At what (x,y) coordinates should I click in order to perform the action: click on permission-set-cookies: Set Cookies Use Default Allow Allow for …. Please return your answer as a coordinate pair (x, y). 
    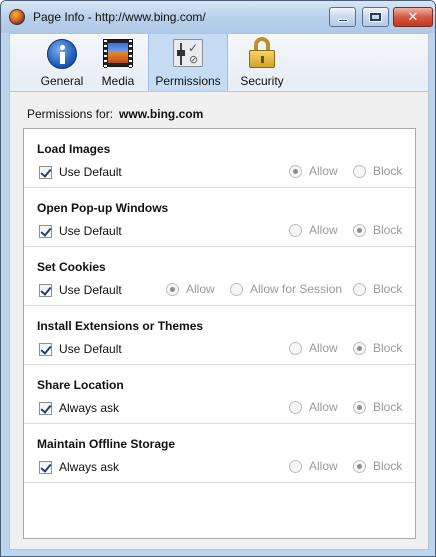
    Looking at the image, I should click on (219, 276).